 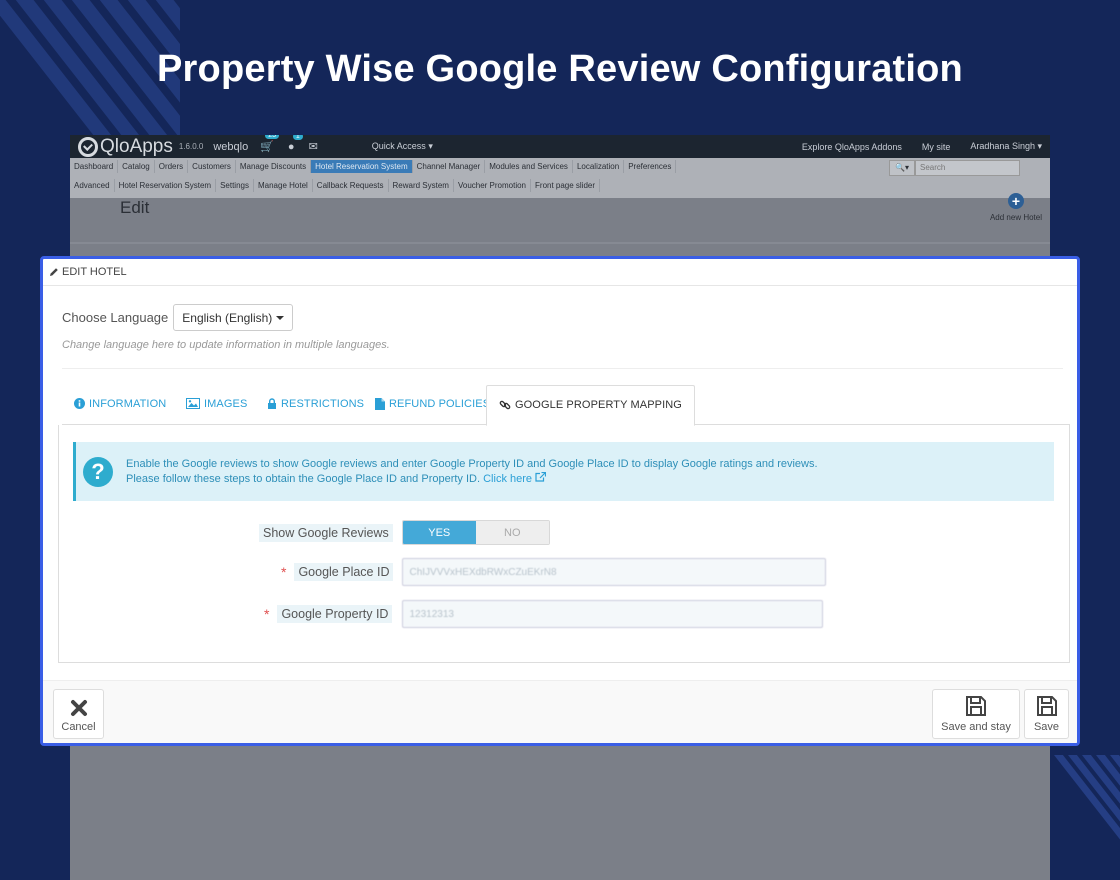 What do you see at coordinates (98, 471) in the screenshot?
I see `question-circle-icon: ?` at bounding box center [98, 471].